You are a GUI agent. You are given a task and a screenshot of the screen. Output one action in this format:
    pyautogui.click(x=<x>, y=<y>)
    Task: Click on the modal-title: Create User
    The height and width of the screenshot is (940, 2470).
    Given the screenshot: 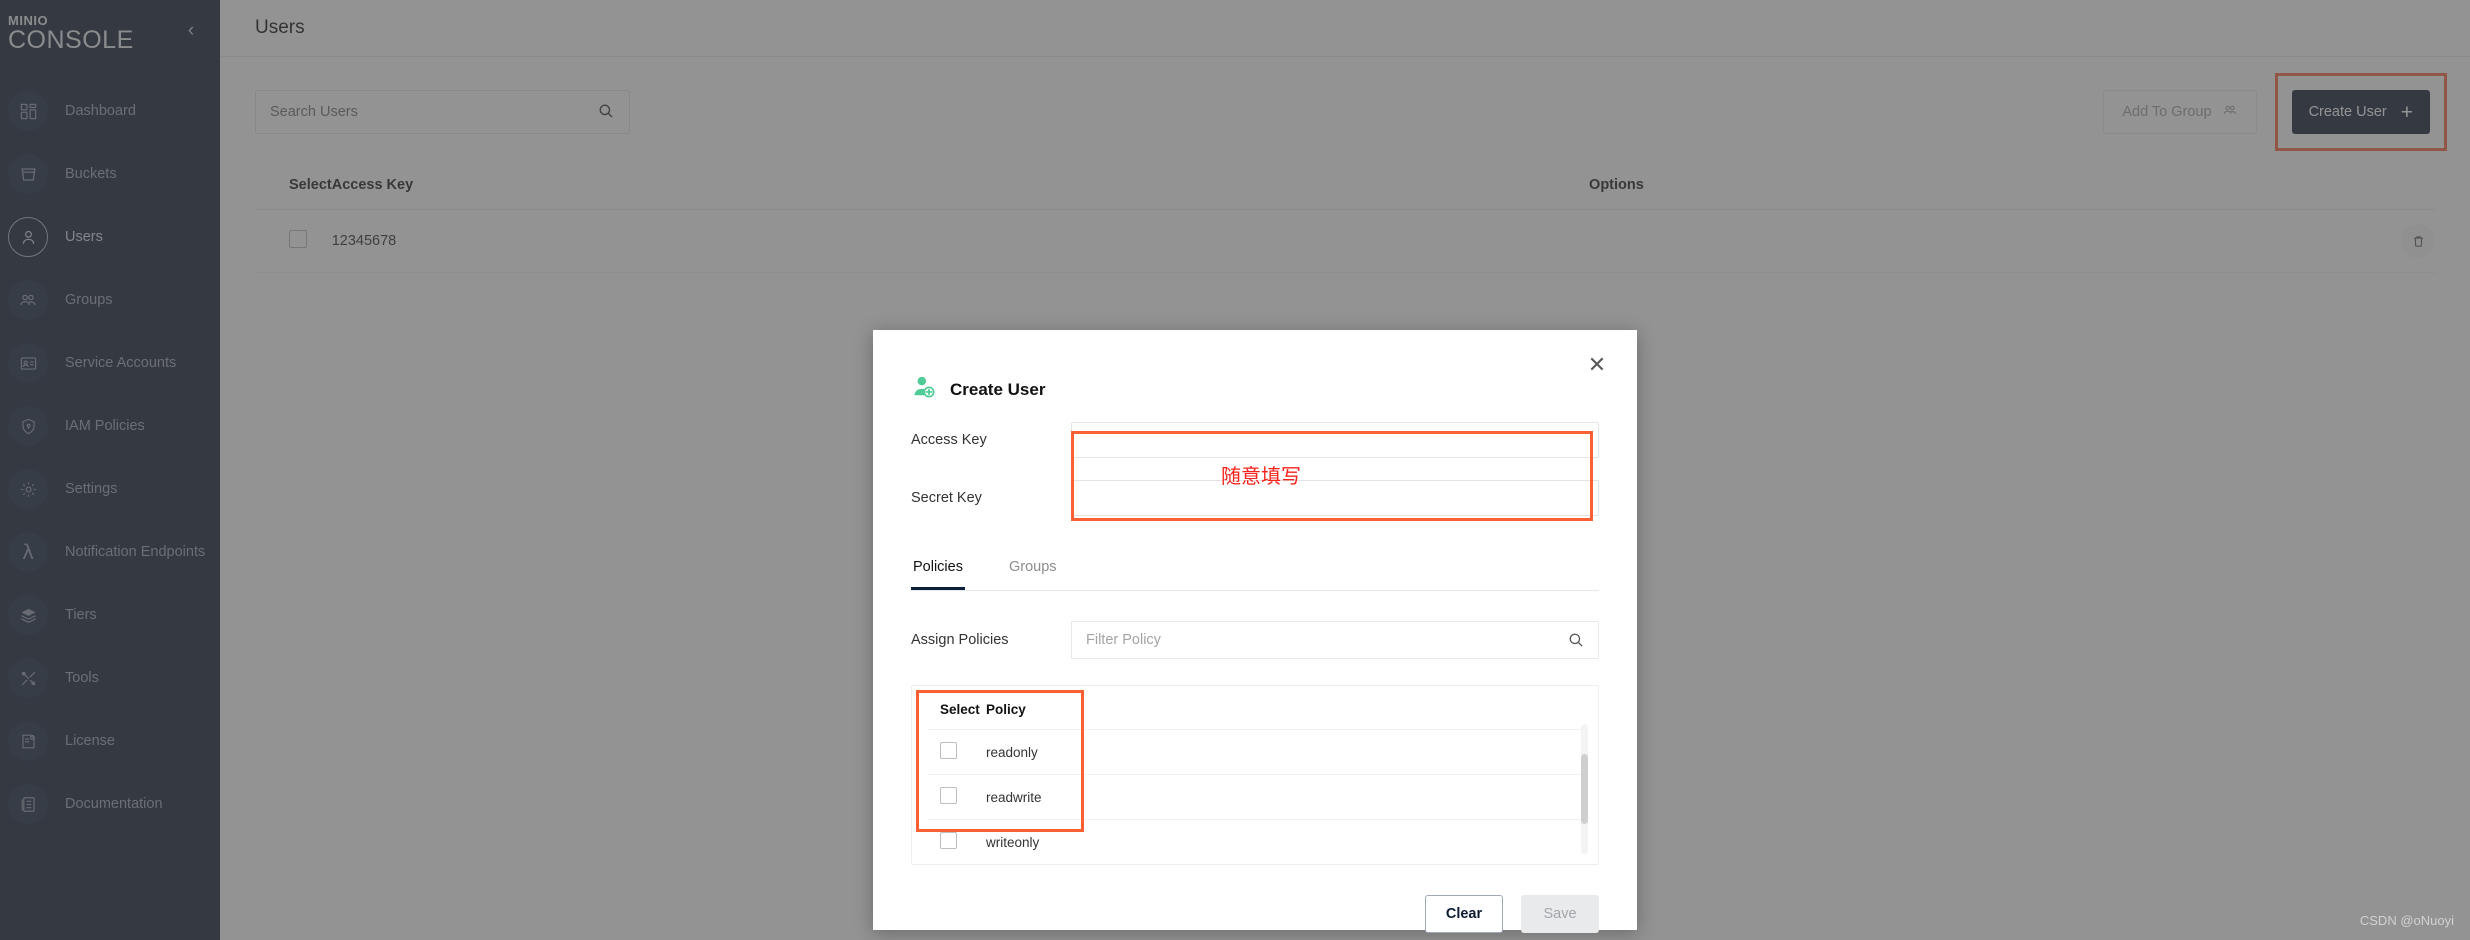 What is the action you would take?
    pyautogui.click(x=998, y=389)
    